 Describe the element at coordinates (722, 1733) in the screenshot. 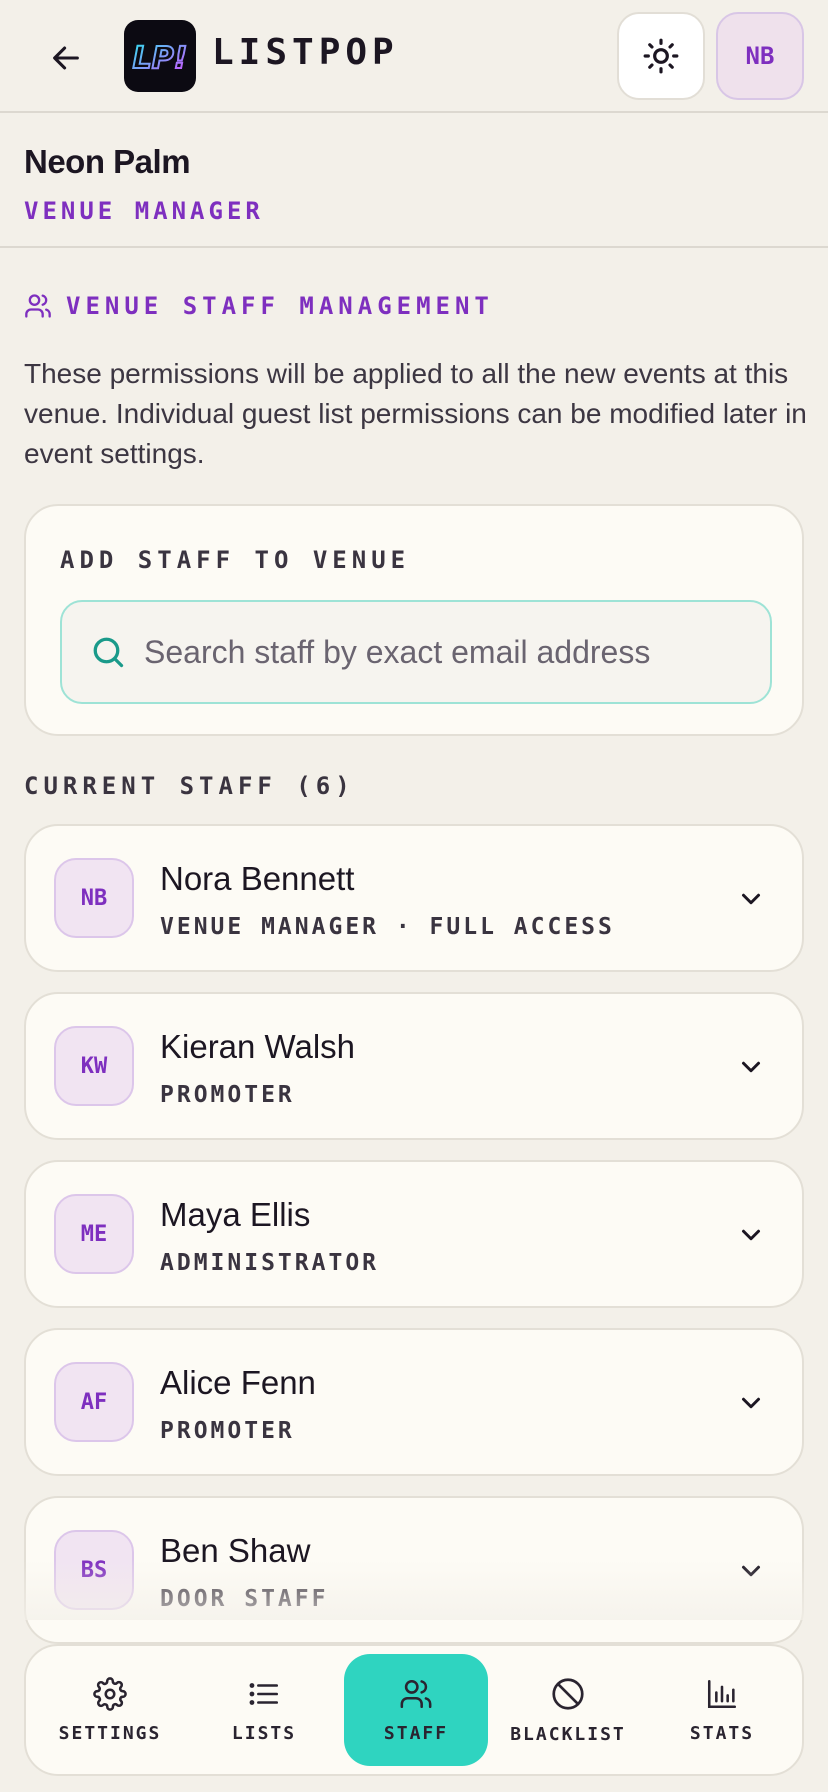

I see `nav-label: STATS` at that location.